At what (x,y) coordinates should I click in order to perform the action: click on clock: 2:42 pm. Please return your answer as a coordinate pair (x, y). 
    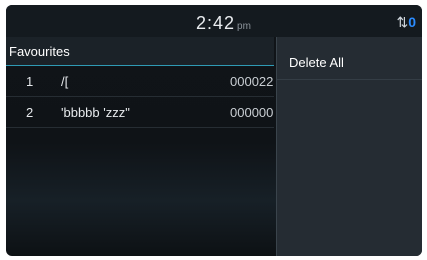
    Looking at the image, I should click on (223, 23).